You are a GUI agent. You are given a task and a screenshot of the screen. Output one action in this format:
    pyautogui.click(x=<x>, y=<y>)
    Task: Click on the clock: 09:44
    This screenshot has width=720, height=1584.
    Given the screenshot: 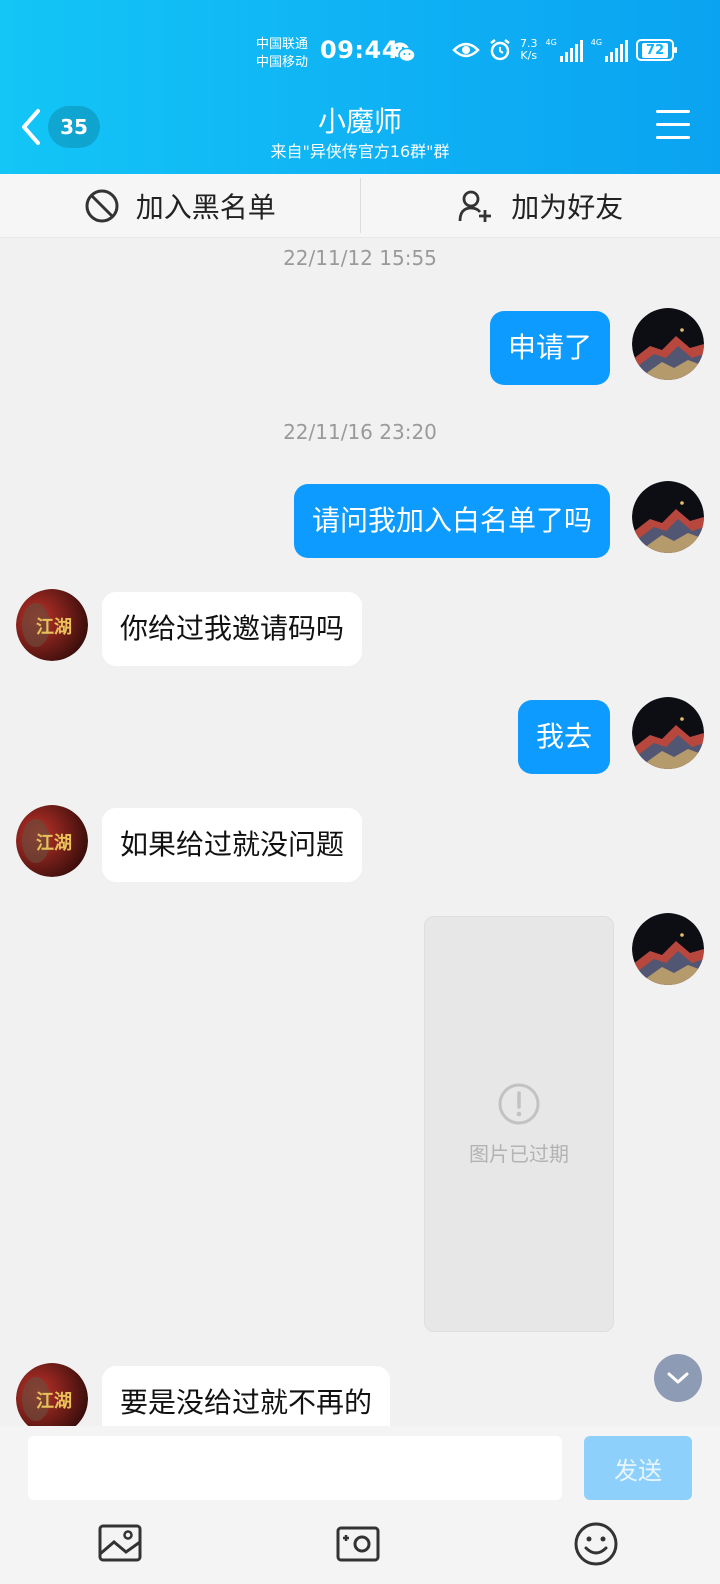 What is the action you would take?
    pyautogui.click(x=359, y=50)
    